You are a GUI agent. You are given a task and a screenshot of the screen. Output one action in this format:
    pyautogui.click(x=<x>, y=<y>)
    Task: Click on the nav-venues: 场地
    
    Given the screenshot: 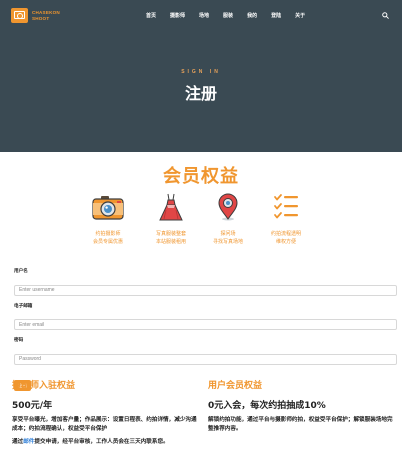 What is the action you would take?
    pyautogui.click(x=204, y=15)
    